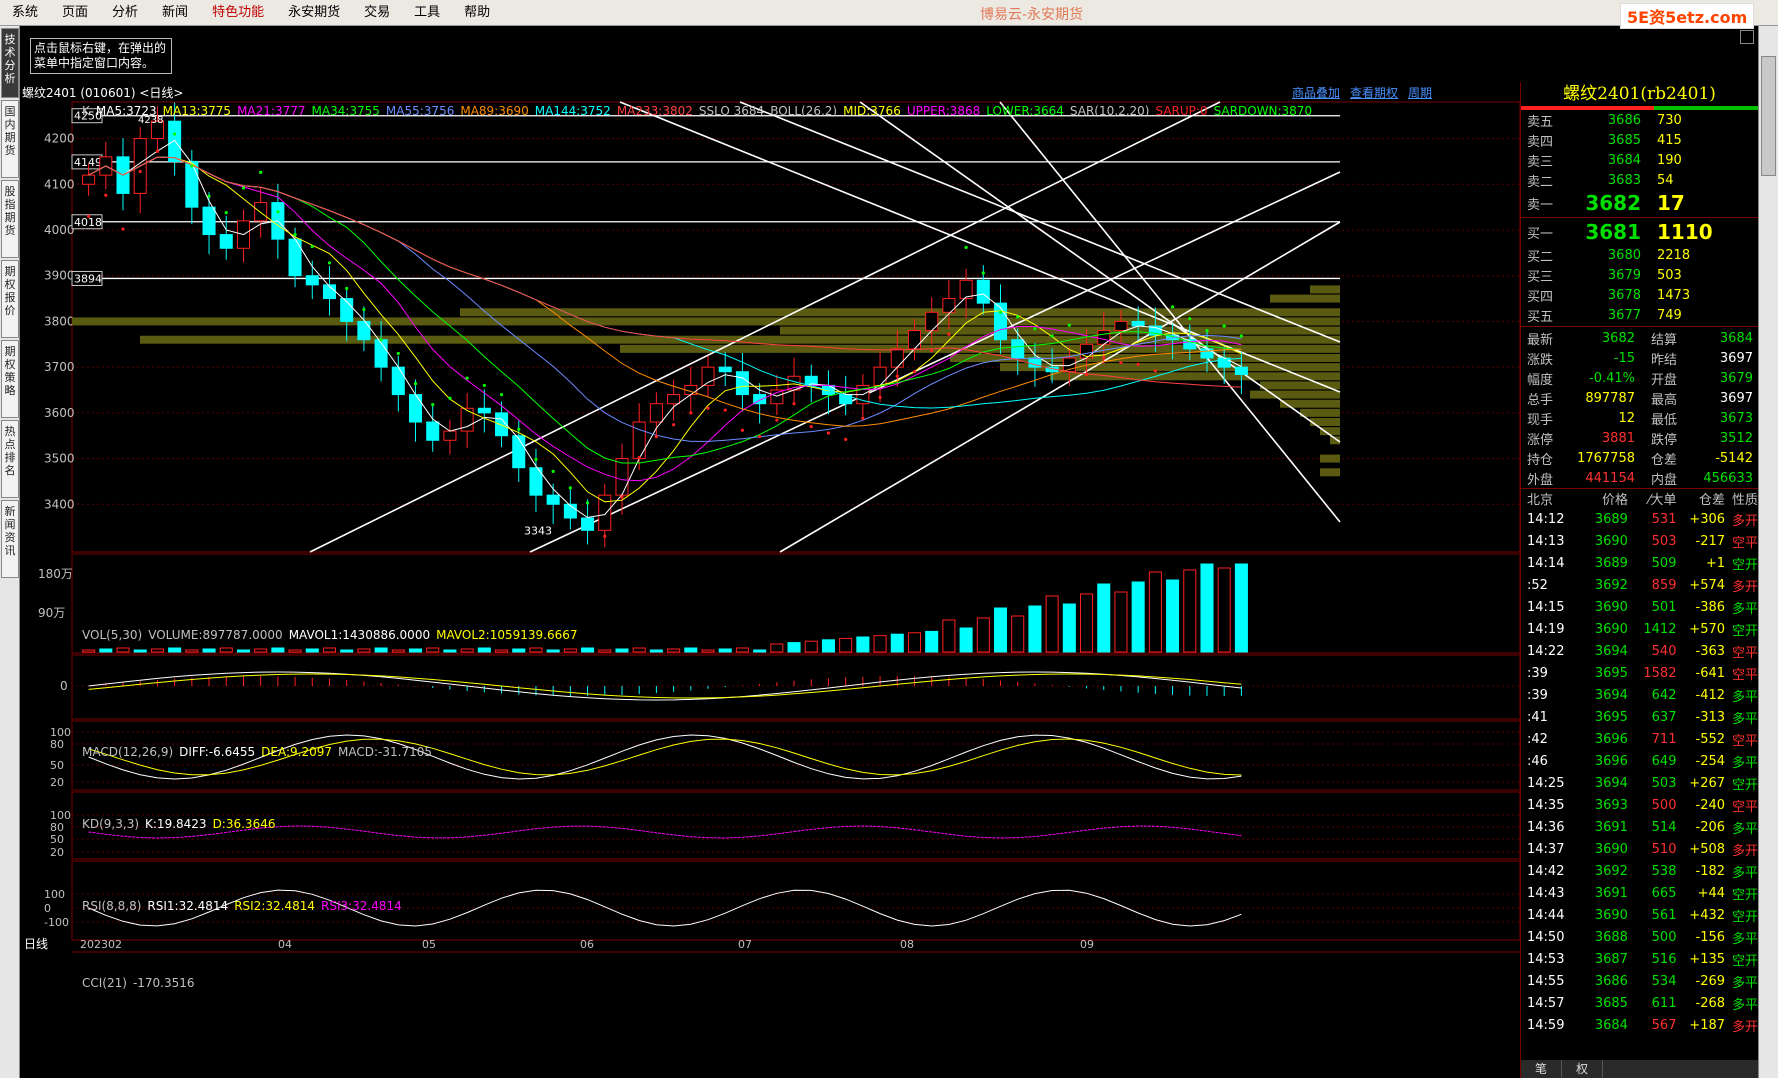  Describe the element at coordinates (104, 983) in the screenshot. I see `cci-indicator-0: CCI(21)` at that location.